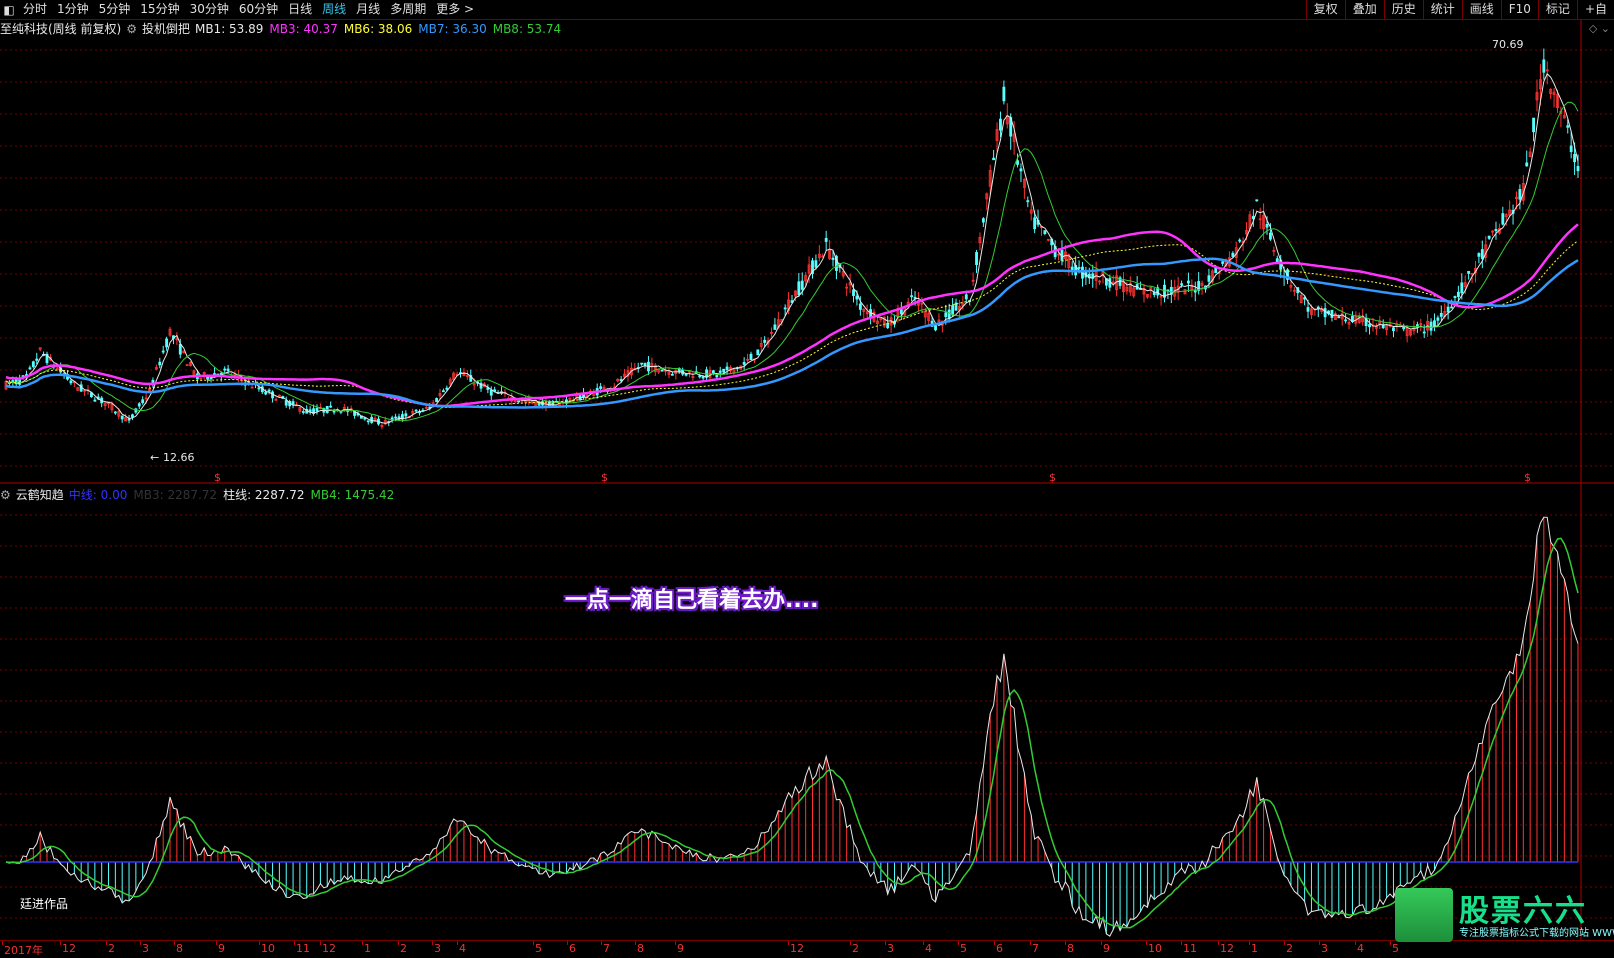  I want to click on axis-label: 4, so click(462, 948).